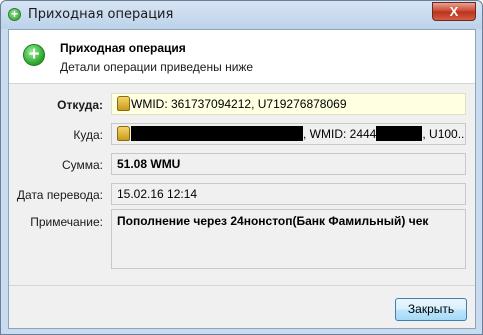 The width and height of the screenshot is (483, 335). I want to click on amount-field: 51.08 WMU, so click(288, 164).